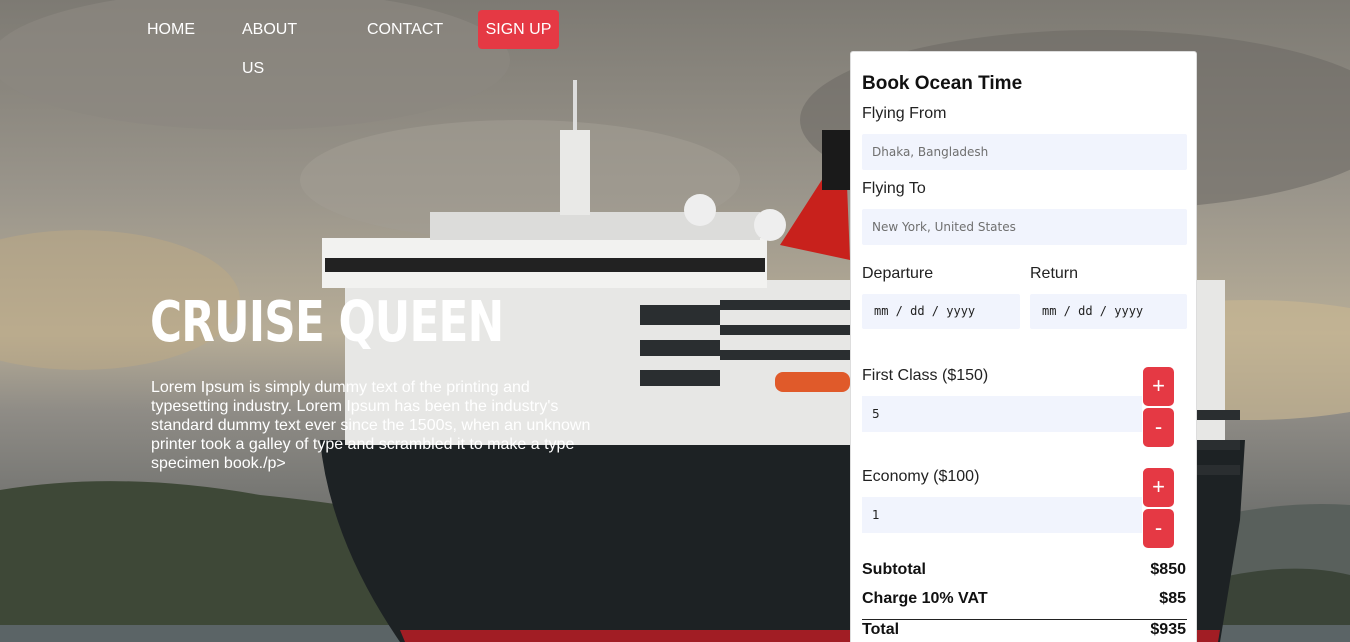 This screenshot has height=642, width=1350. Describe the element at coordinates (1172, 598) in the screenshot. I see `vat-value: $85` at that location.